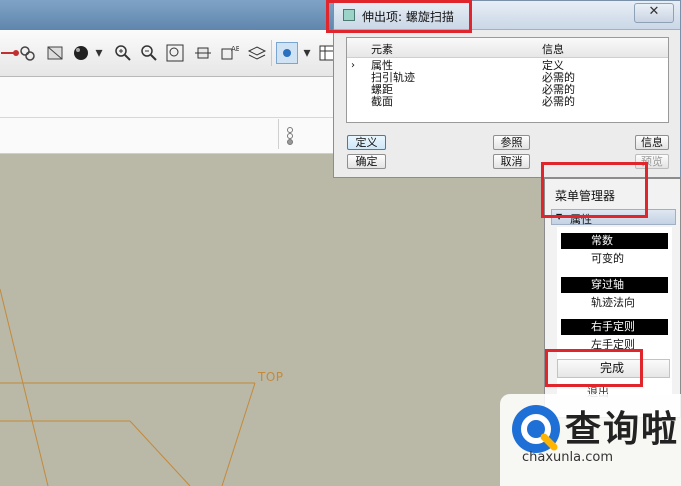 Image resolution: width=681 pixels, height=486 pixels. Describe the element at coordinates (622, 429) in the screenshot. I see `watermark-text: 查询啦` at that location.